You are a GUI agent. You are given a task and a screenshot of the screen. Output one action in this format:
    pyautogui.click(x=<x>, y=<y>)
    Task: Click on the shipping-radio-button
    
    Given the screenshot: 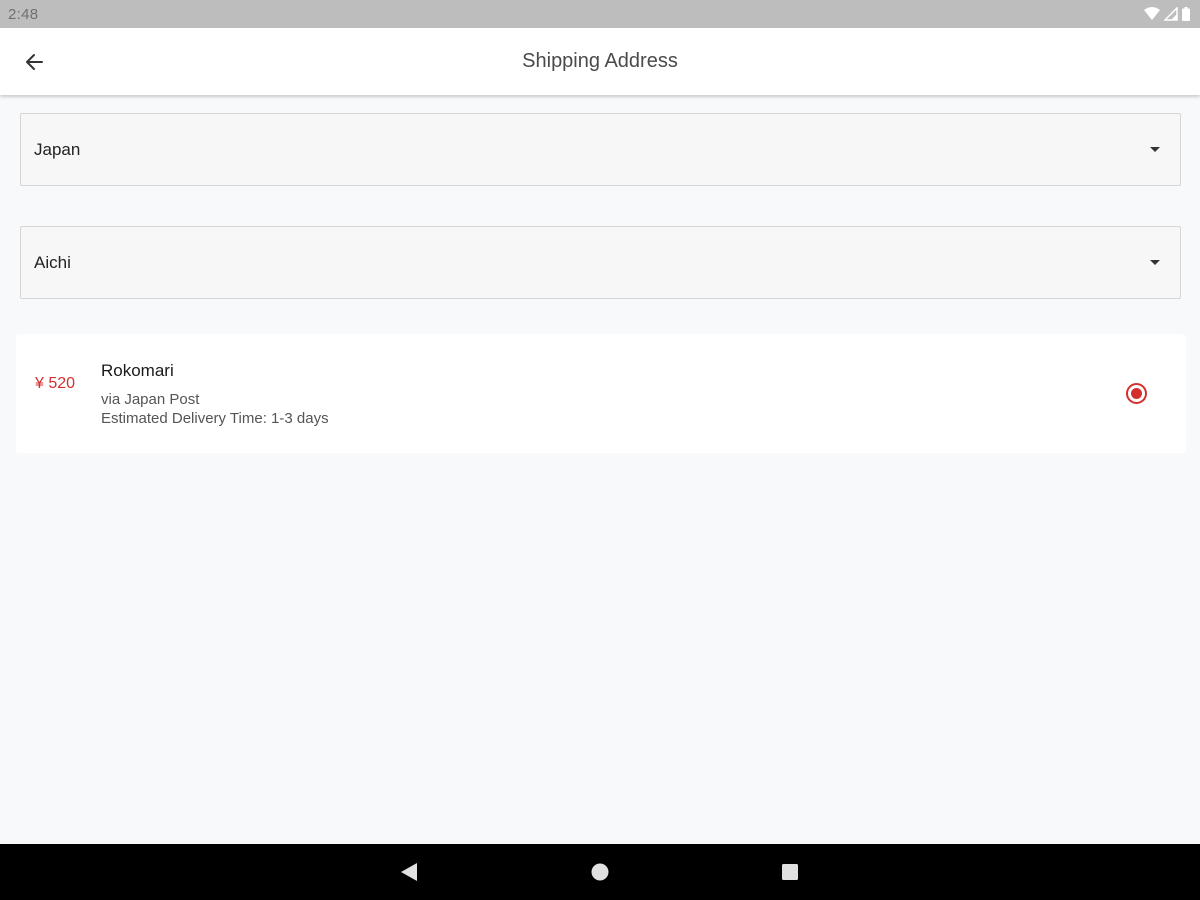 What is the action you would take?
    pyautogui.click(x=1136, y=393)
    